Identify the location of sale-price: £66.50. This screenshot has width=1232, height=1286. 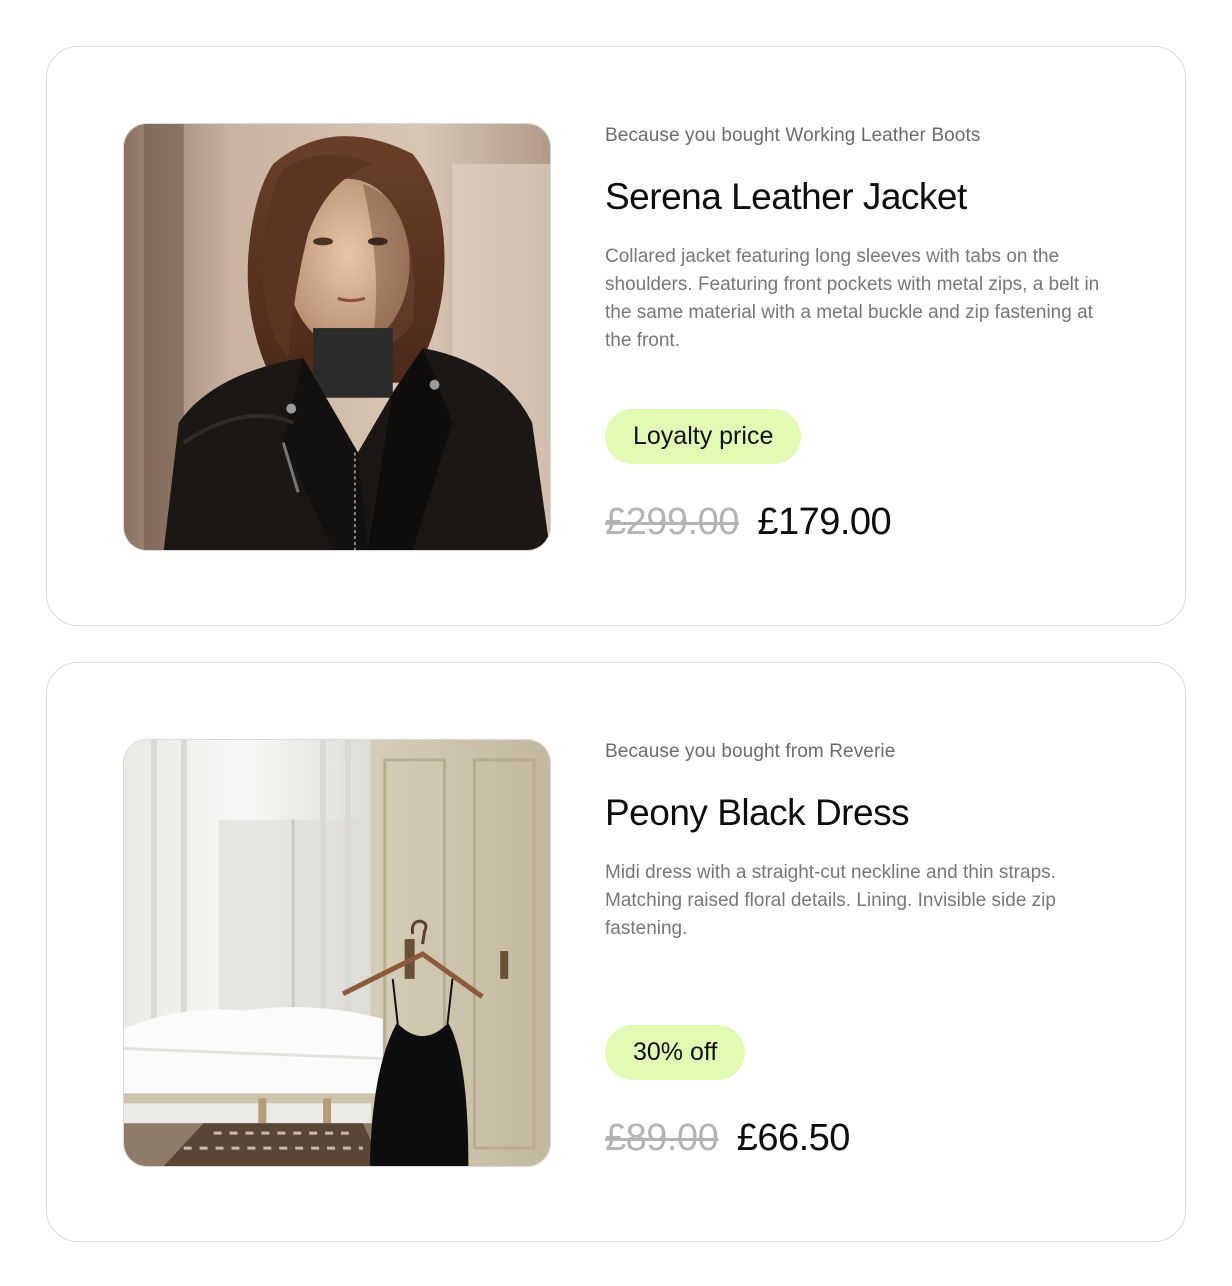
(793, 1138).